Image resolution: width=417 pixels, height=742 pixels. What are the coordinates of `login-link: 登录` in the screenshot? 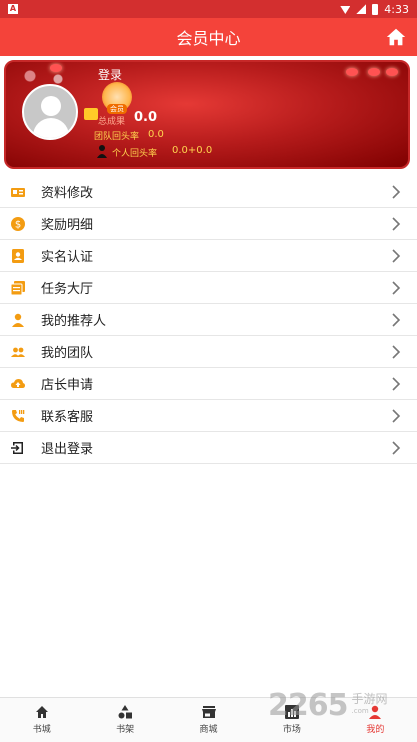 It's located at (110, 74).